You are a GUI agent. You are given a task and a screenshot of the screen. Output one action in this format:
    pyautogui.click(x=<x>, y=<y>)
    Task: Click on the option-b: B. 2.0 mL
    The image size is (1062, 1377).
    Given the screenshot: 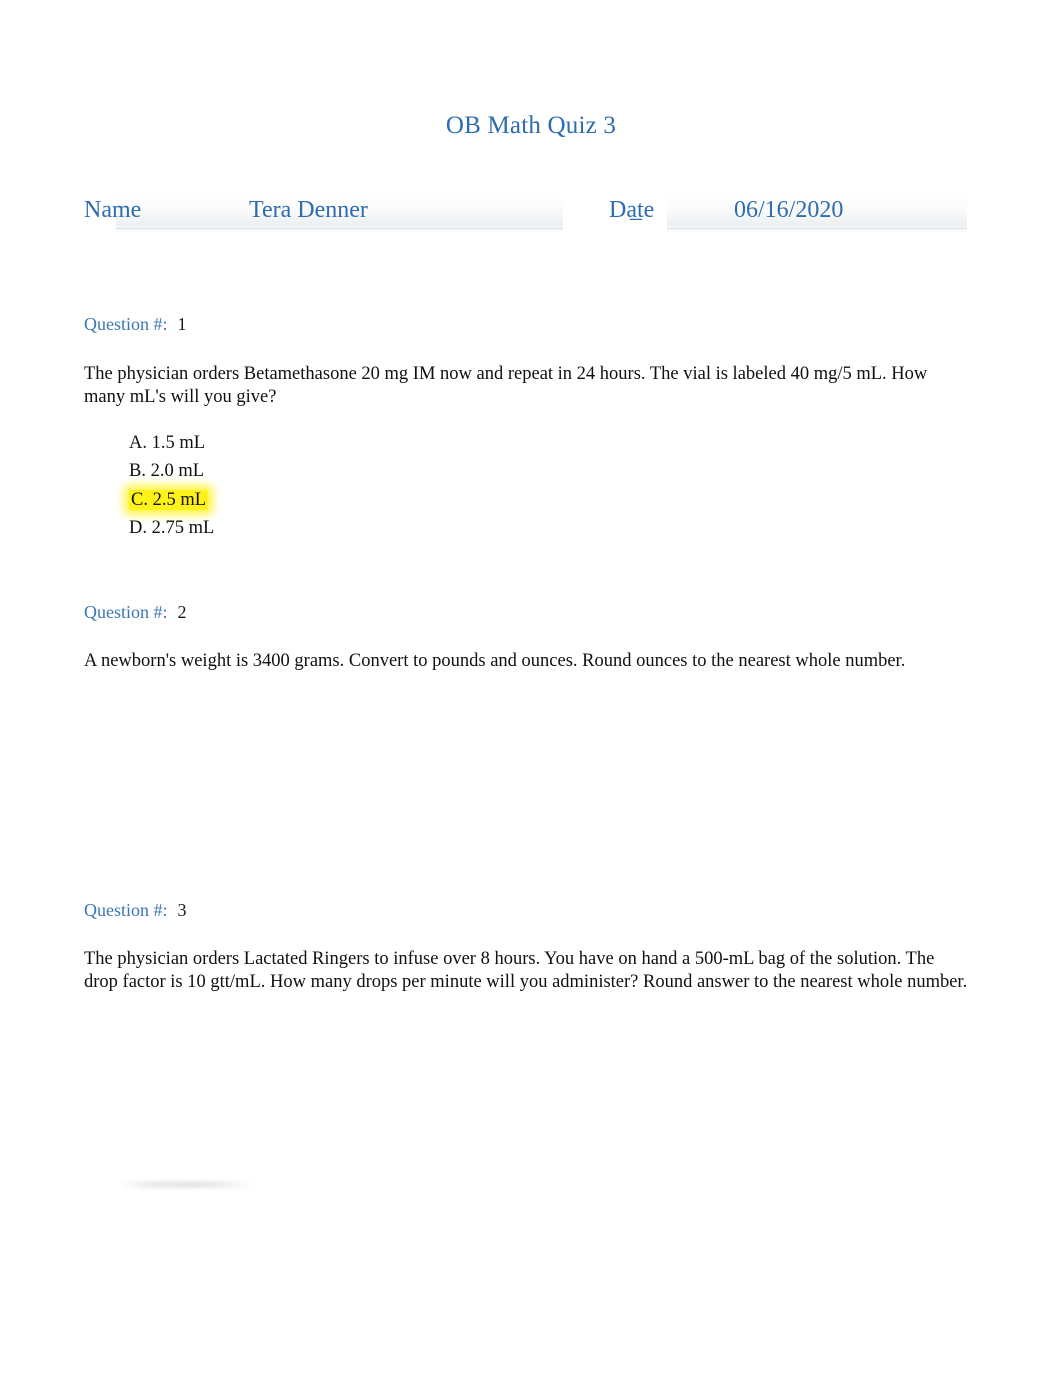 What is the action you would take?
    pyautogui.click(x=548, y=471)
    